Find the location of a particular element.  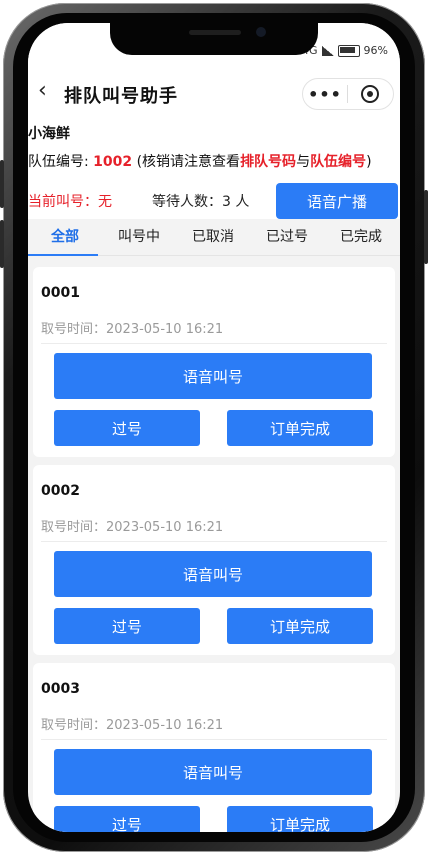

volume-down-button is located at coordinates (2, 244).